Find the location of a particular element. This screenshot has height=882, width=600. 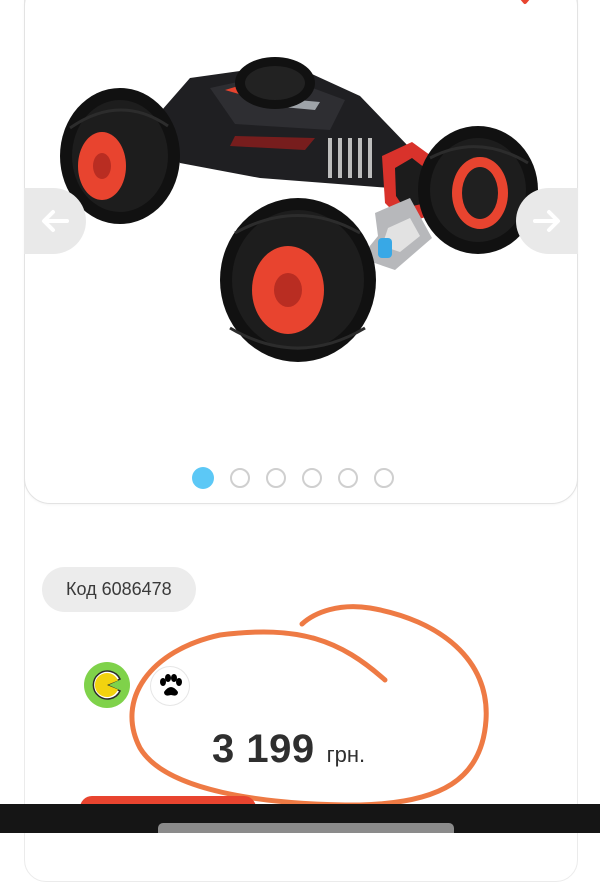

product-code-label: Код 6086478 is located at coordinates (119, 589).